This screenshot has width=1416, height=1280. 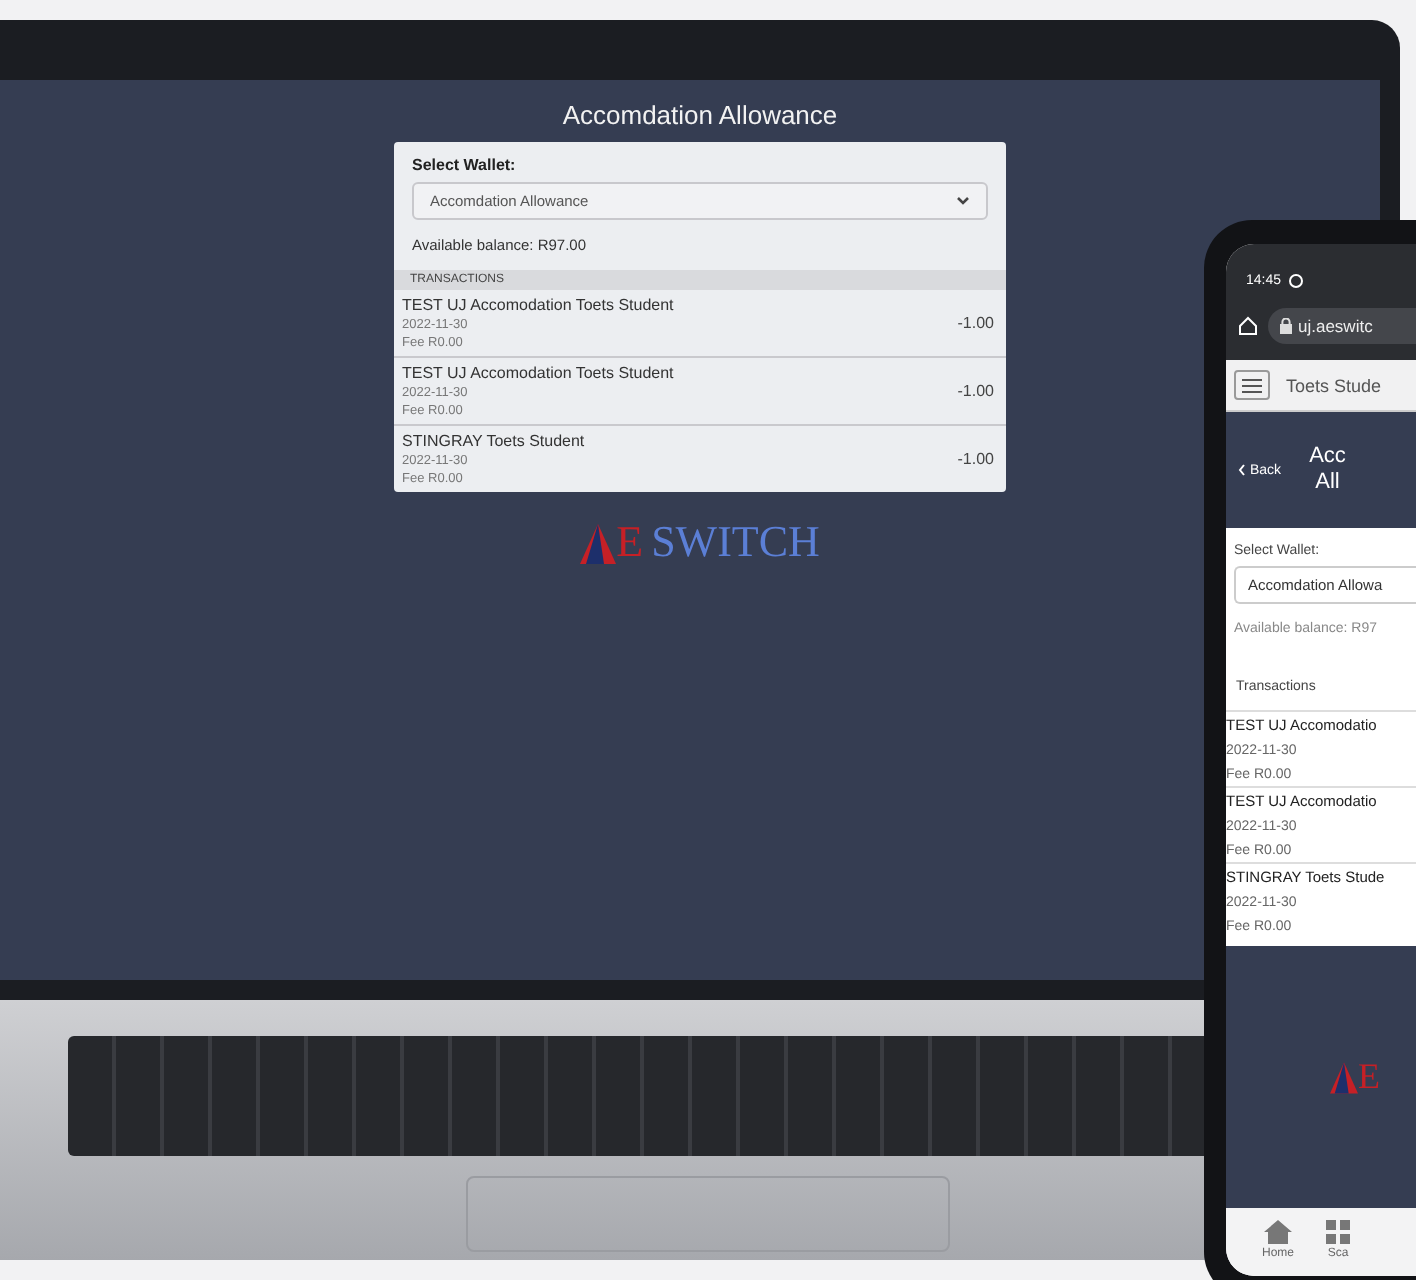 I want to click on chevron-icon, so click(x=963, y=201).